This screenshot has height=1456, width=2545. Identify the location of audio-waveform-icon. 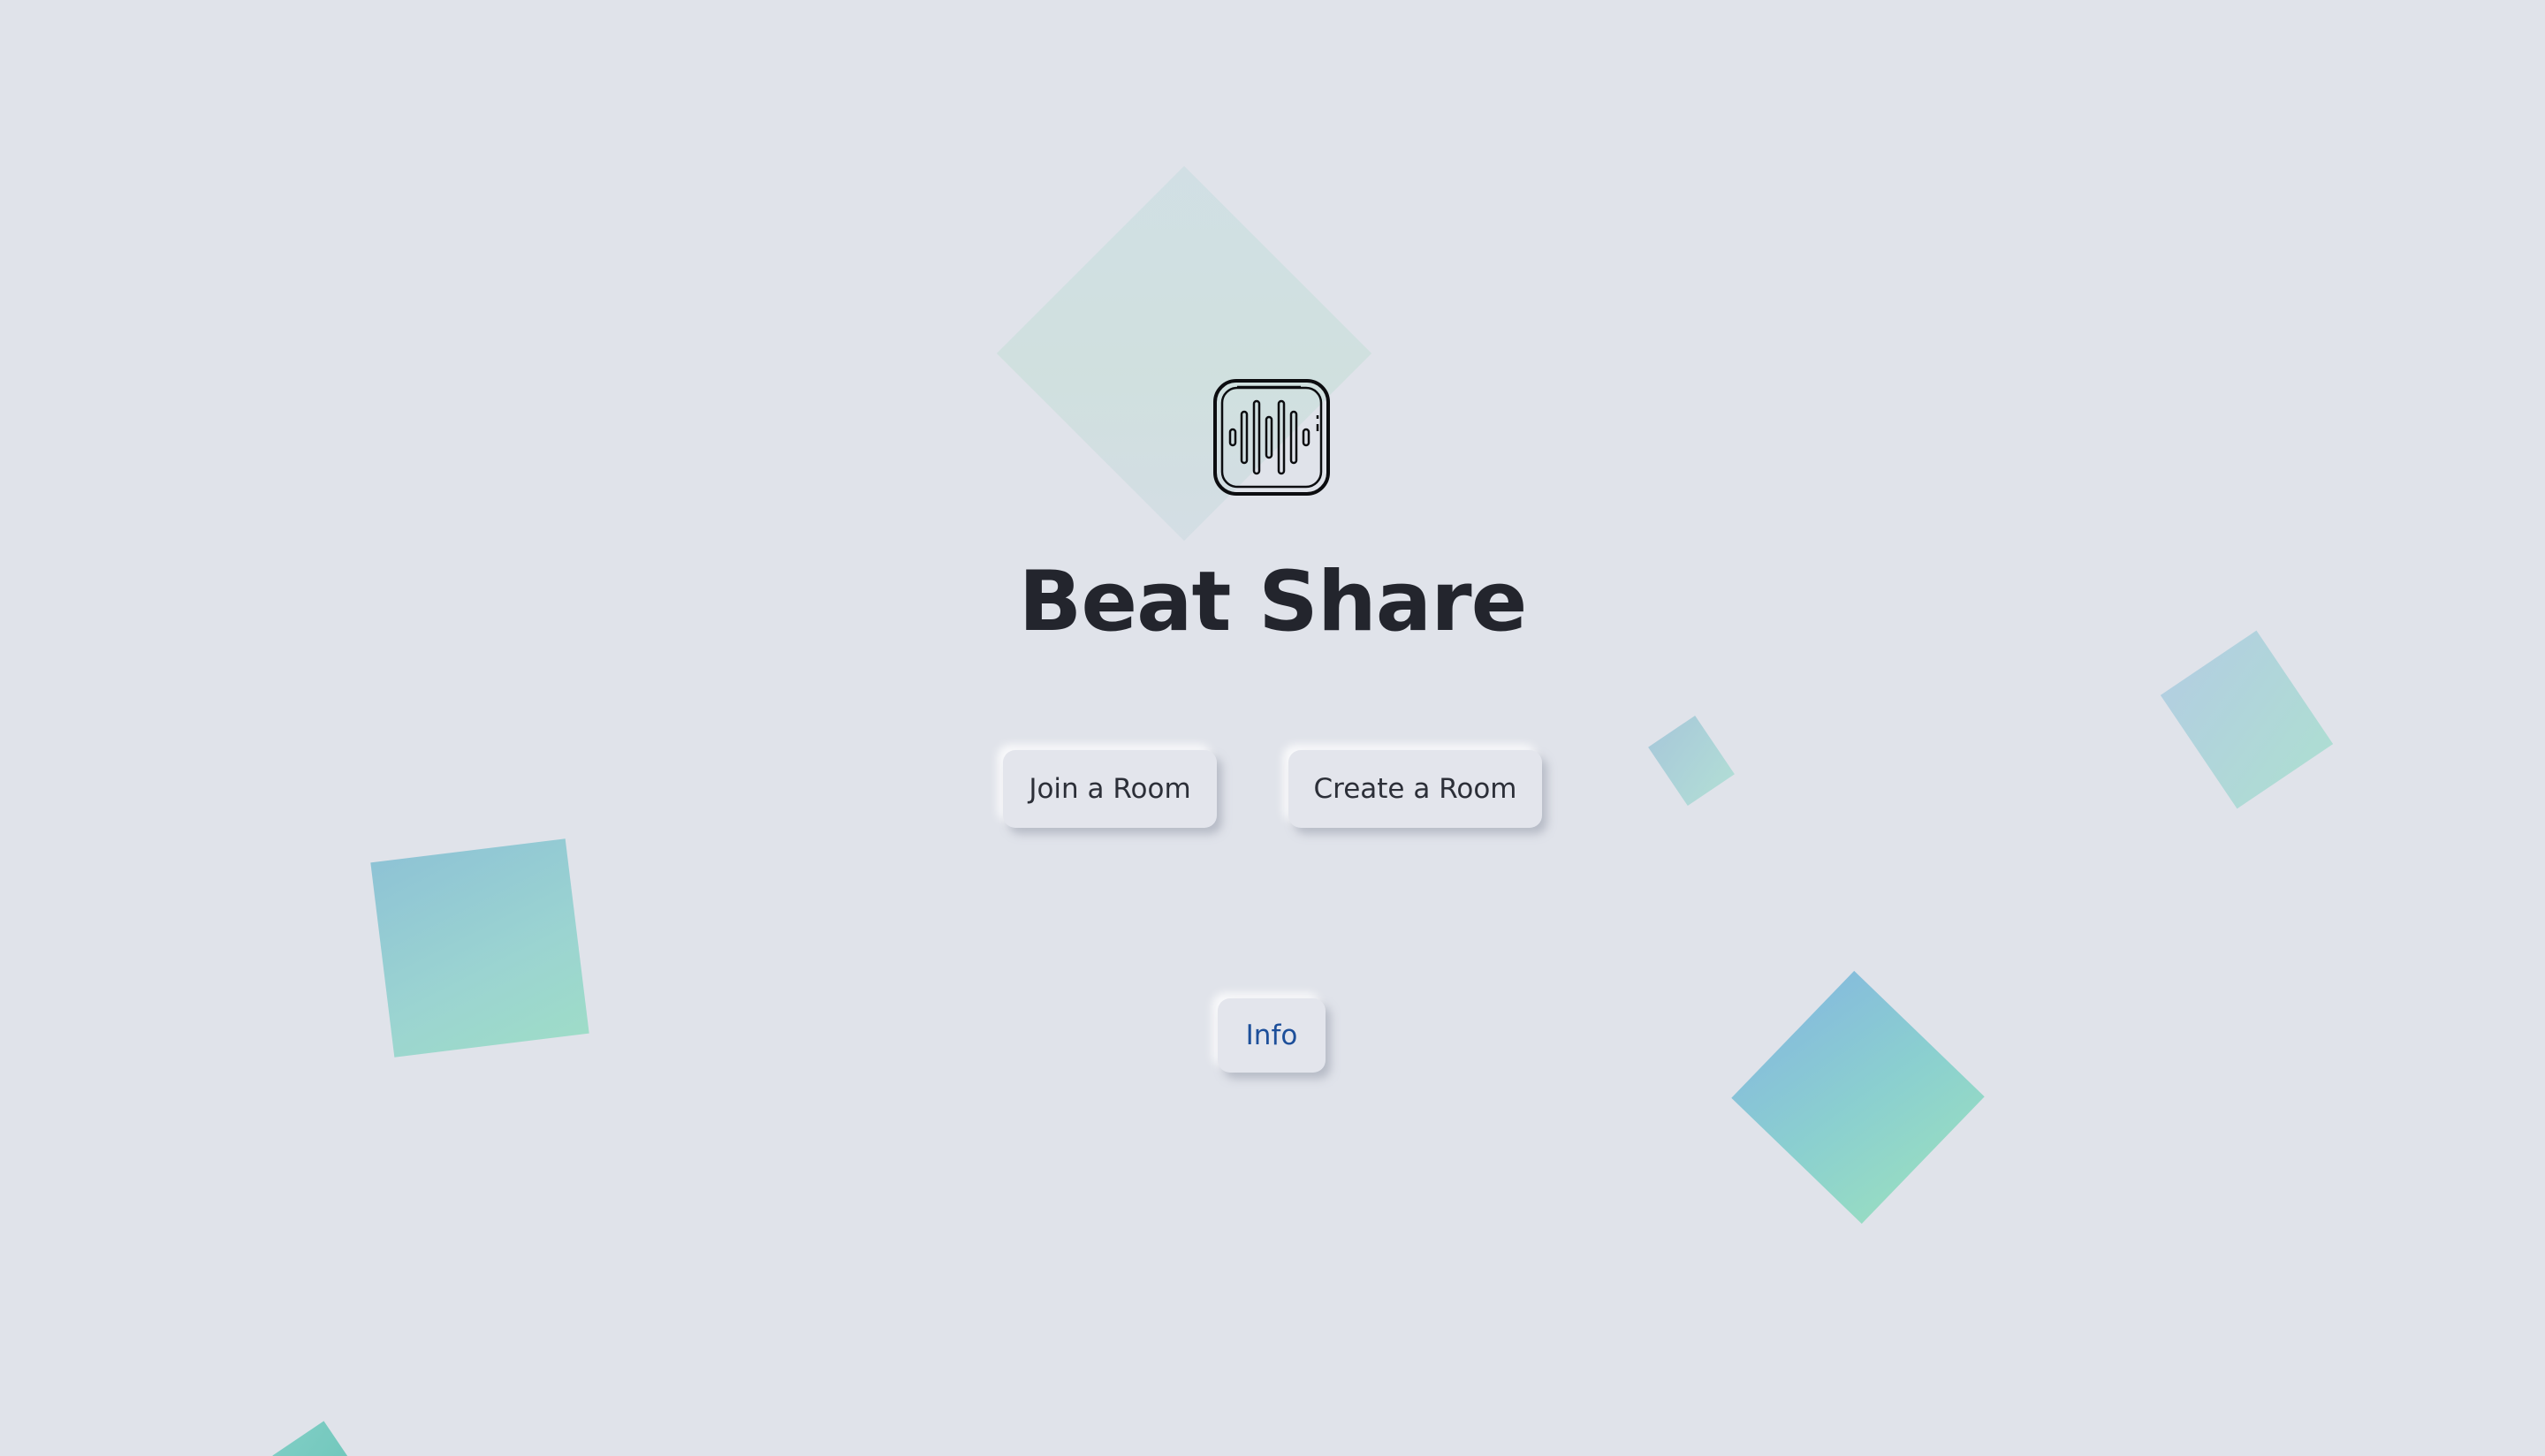
(1271, 437).